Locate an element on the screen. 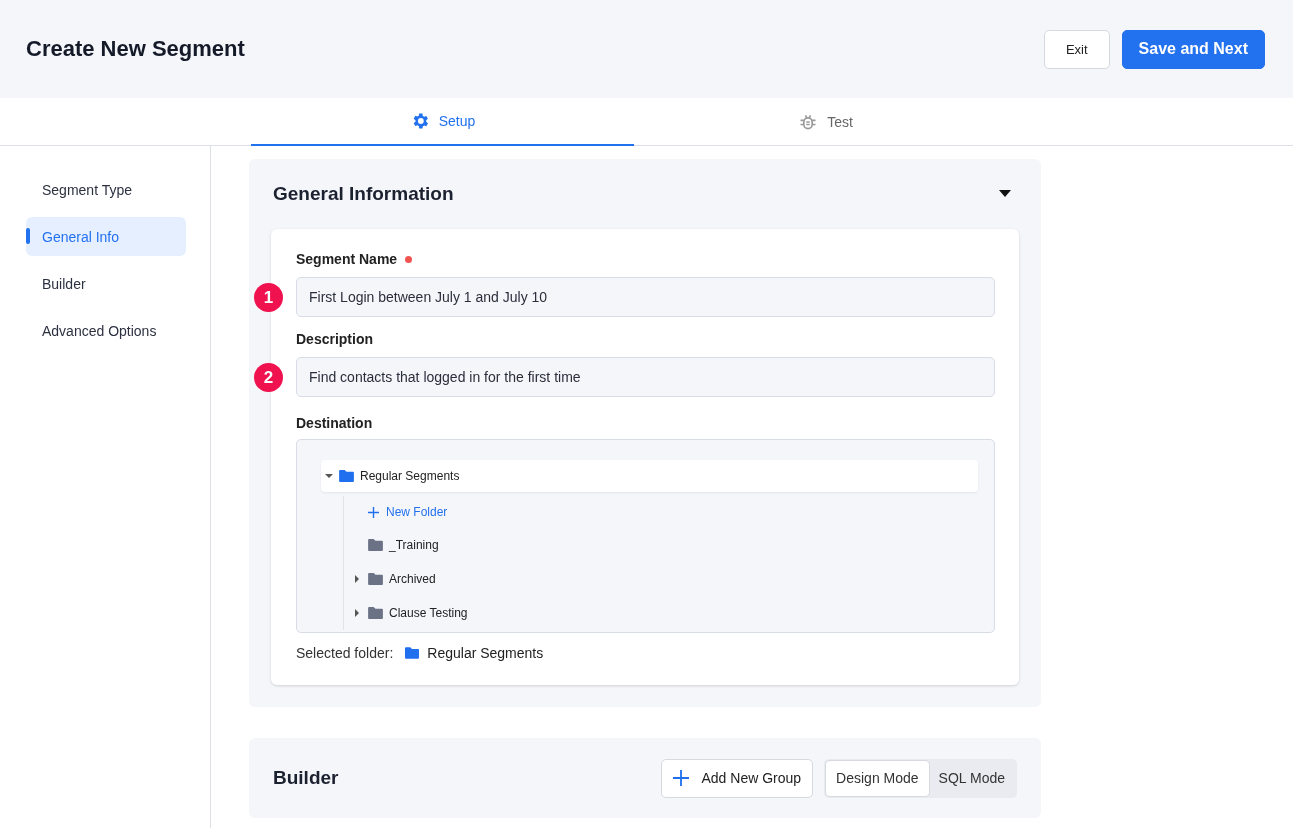 This screenshot has height=828, width=1293. sidebar-item: Advanced Options is located at coordinates (106, 330).